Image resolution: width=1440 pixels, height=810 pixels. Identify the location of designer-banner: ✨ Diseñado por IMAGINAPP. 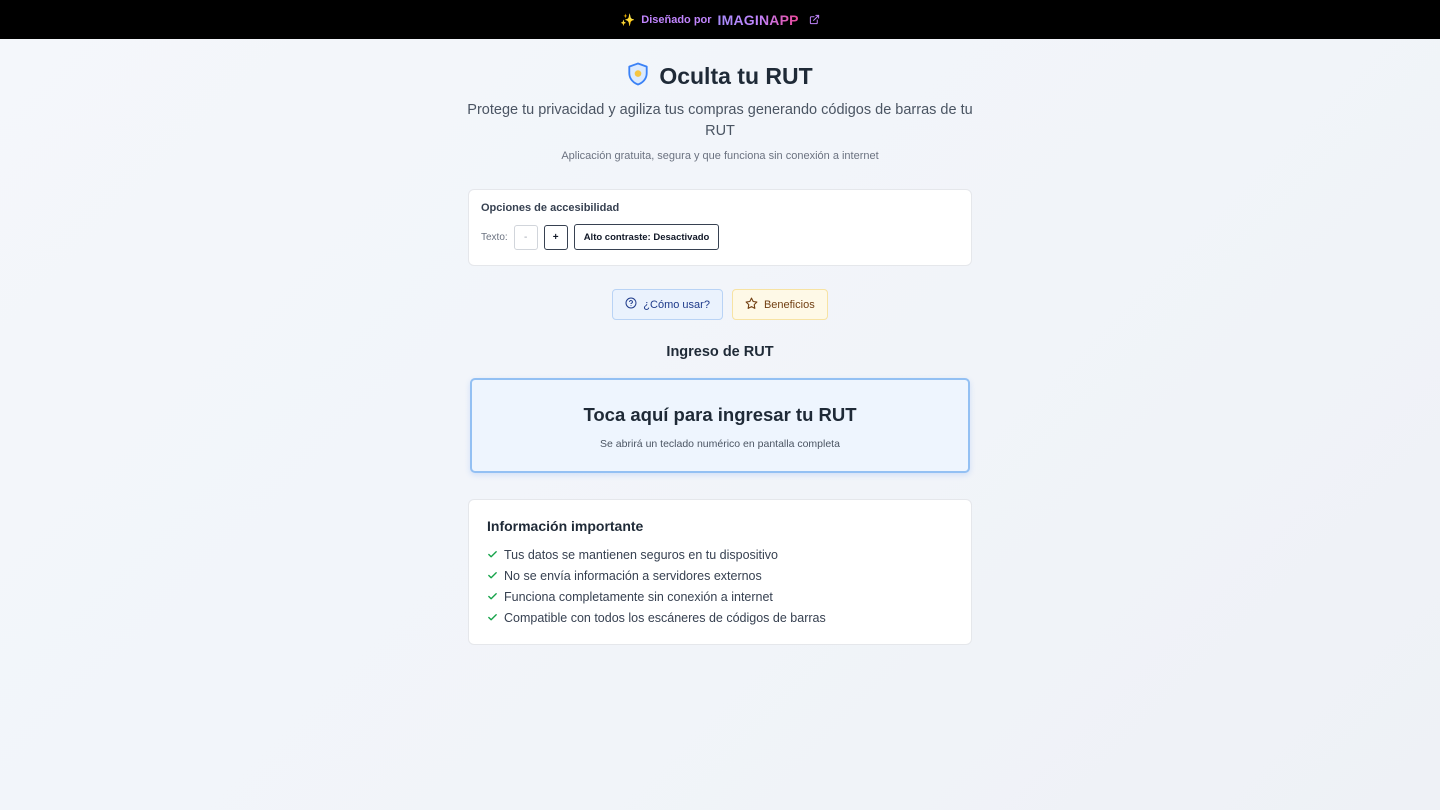
(720, 19).